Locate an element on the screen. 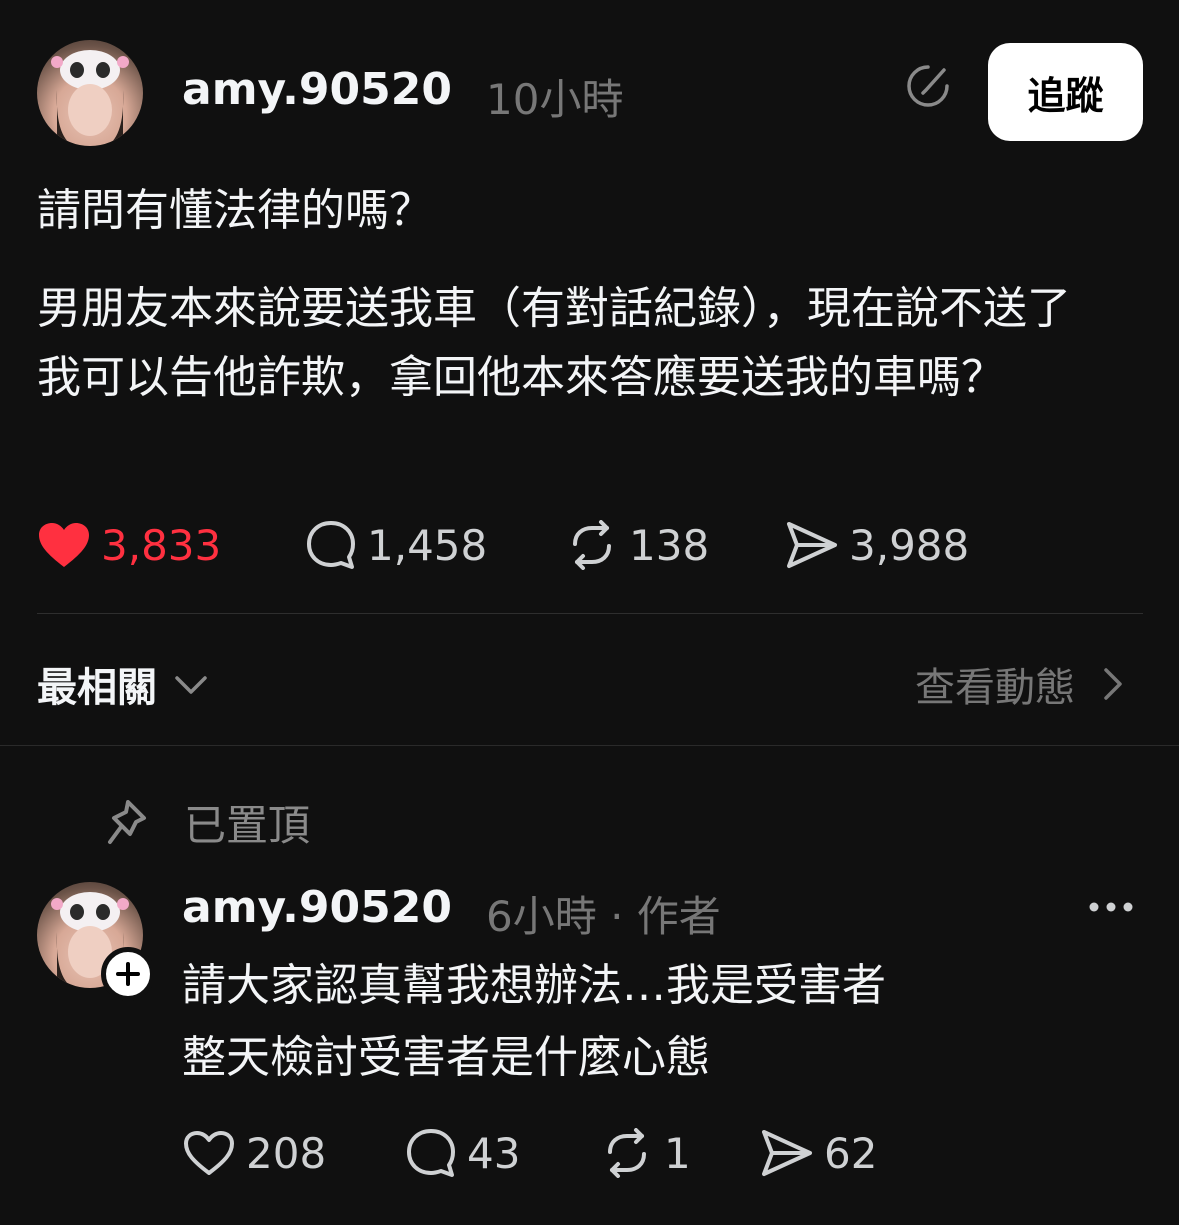 This screenshot has height=1225, width=1179. share-count: 3,988 is located at coordinates (909, 545).